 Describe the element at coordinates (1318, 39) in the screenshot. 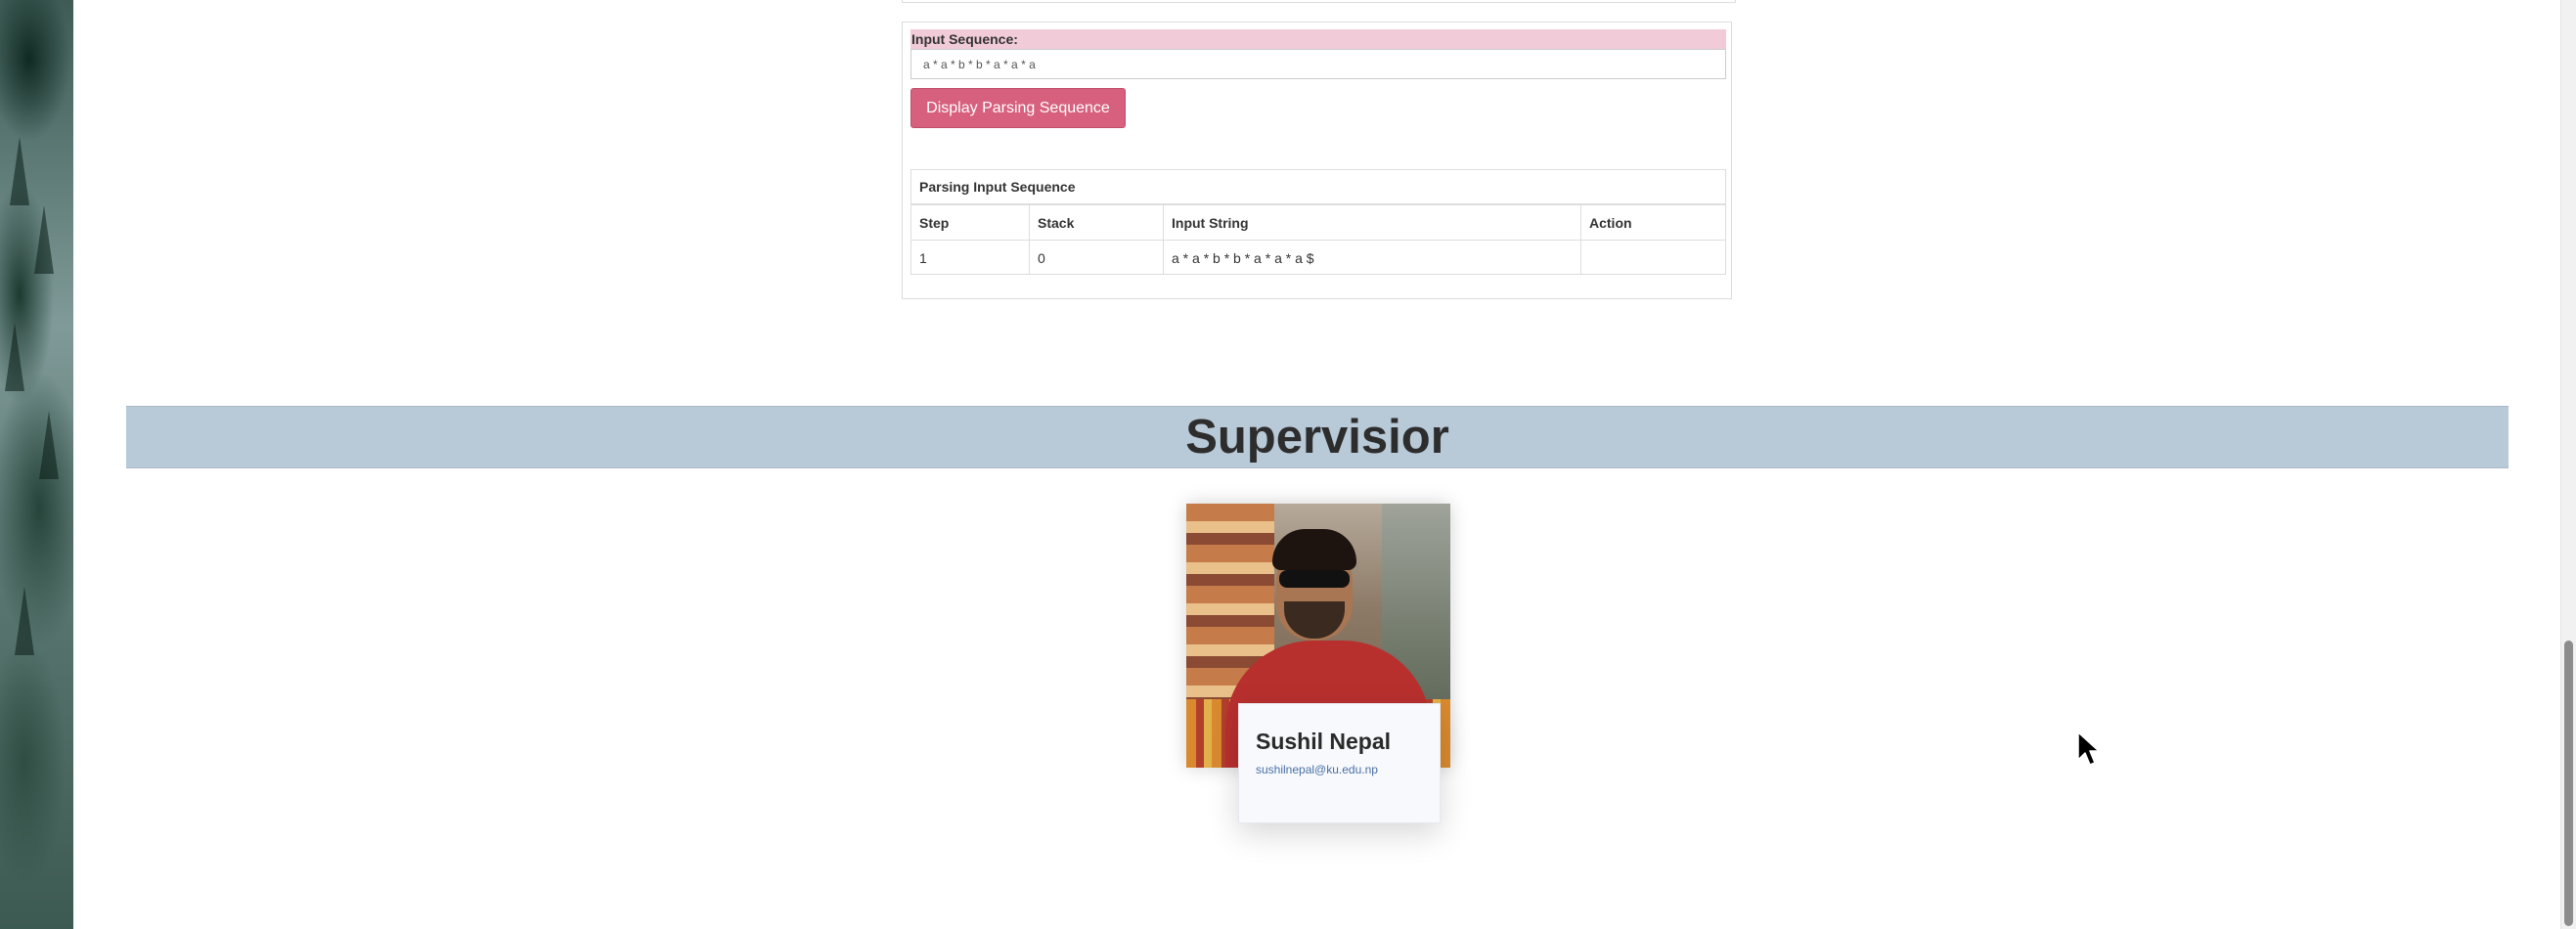

I see `input-sequence-label: Input Sequence:` at that location.